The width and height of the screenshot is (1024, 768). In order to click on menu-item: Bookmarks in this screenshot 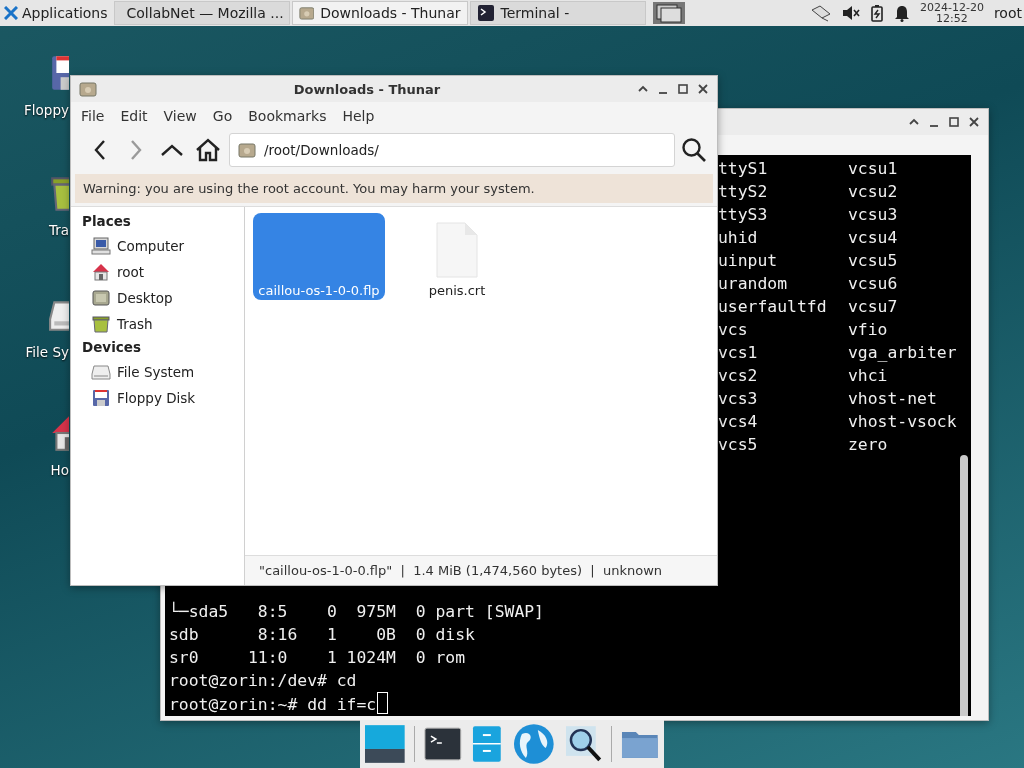, I will do `click(287, 116)`.